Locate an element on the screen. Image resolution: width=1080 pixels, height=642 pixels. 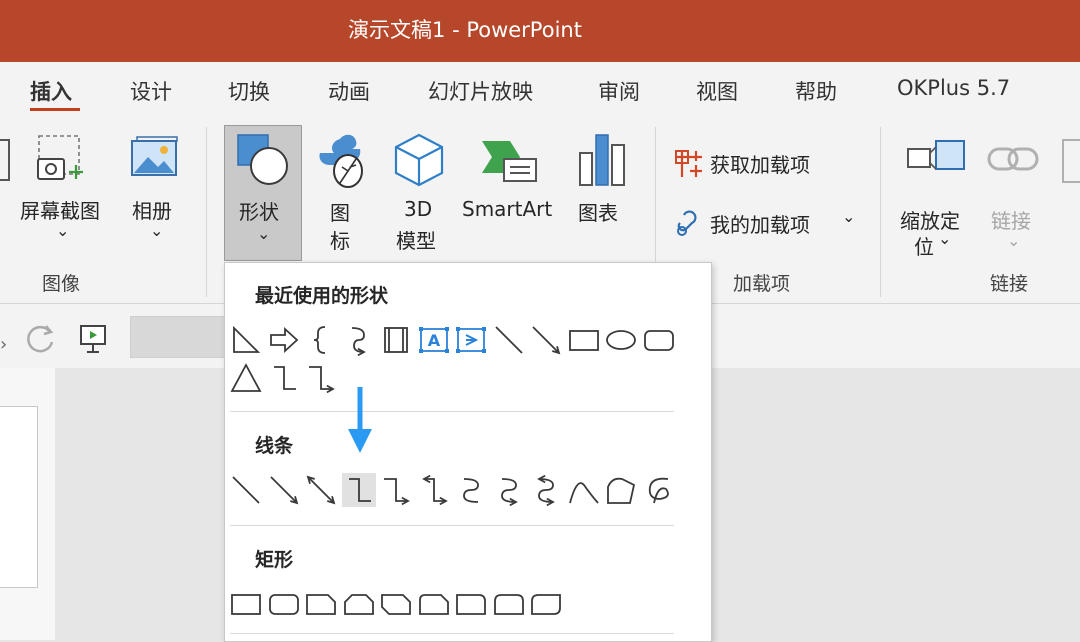
snip-round-rectangle-icon is located at coordinates (434, 604).